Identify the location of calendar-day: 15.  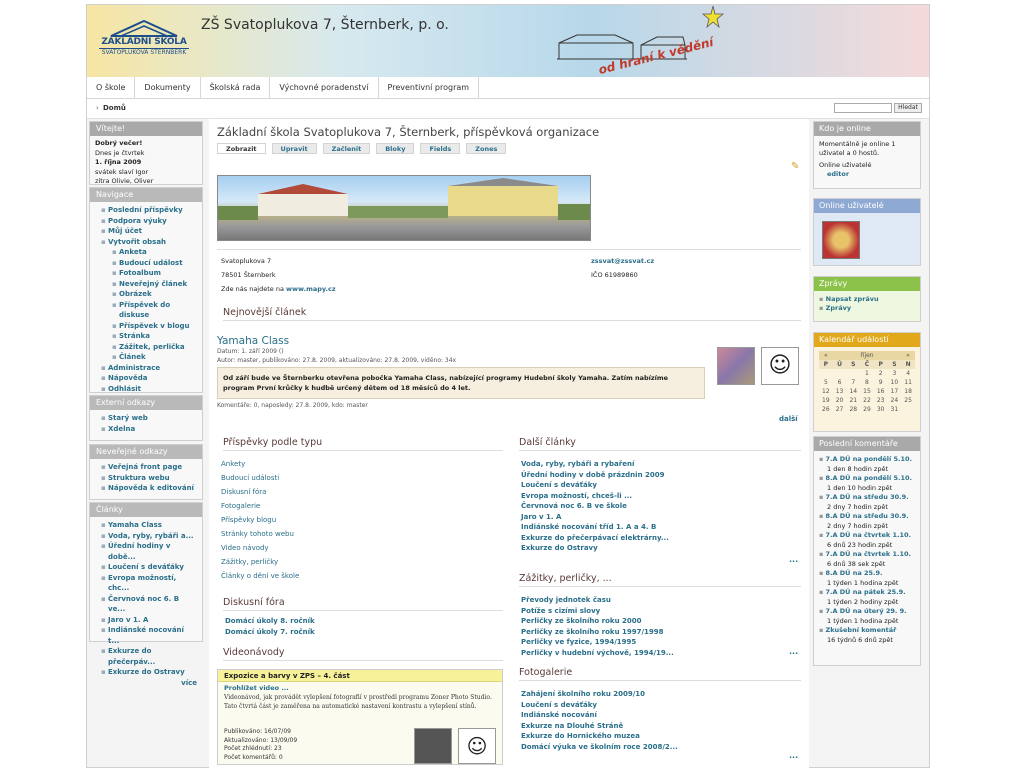
(867, 391).